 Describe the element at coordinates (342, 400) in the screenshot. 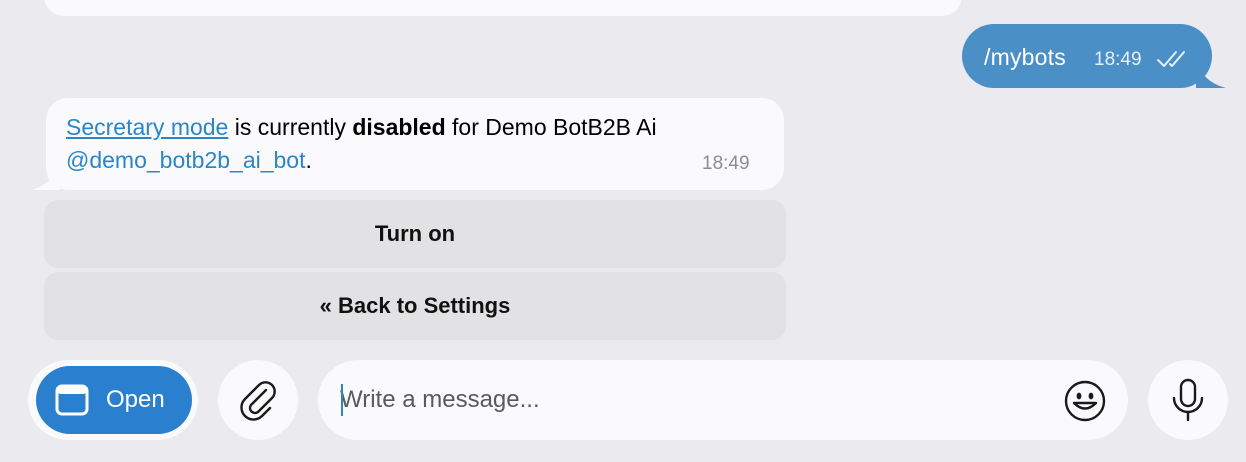

I see `text-caret` at that location.